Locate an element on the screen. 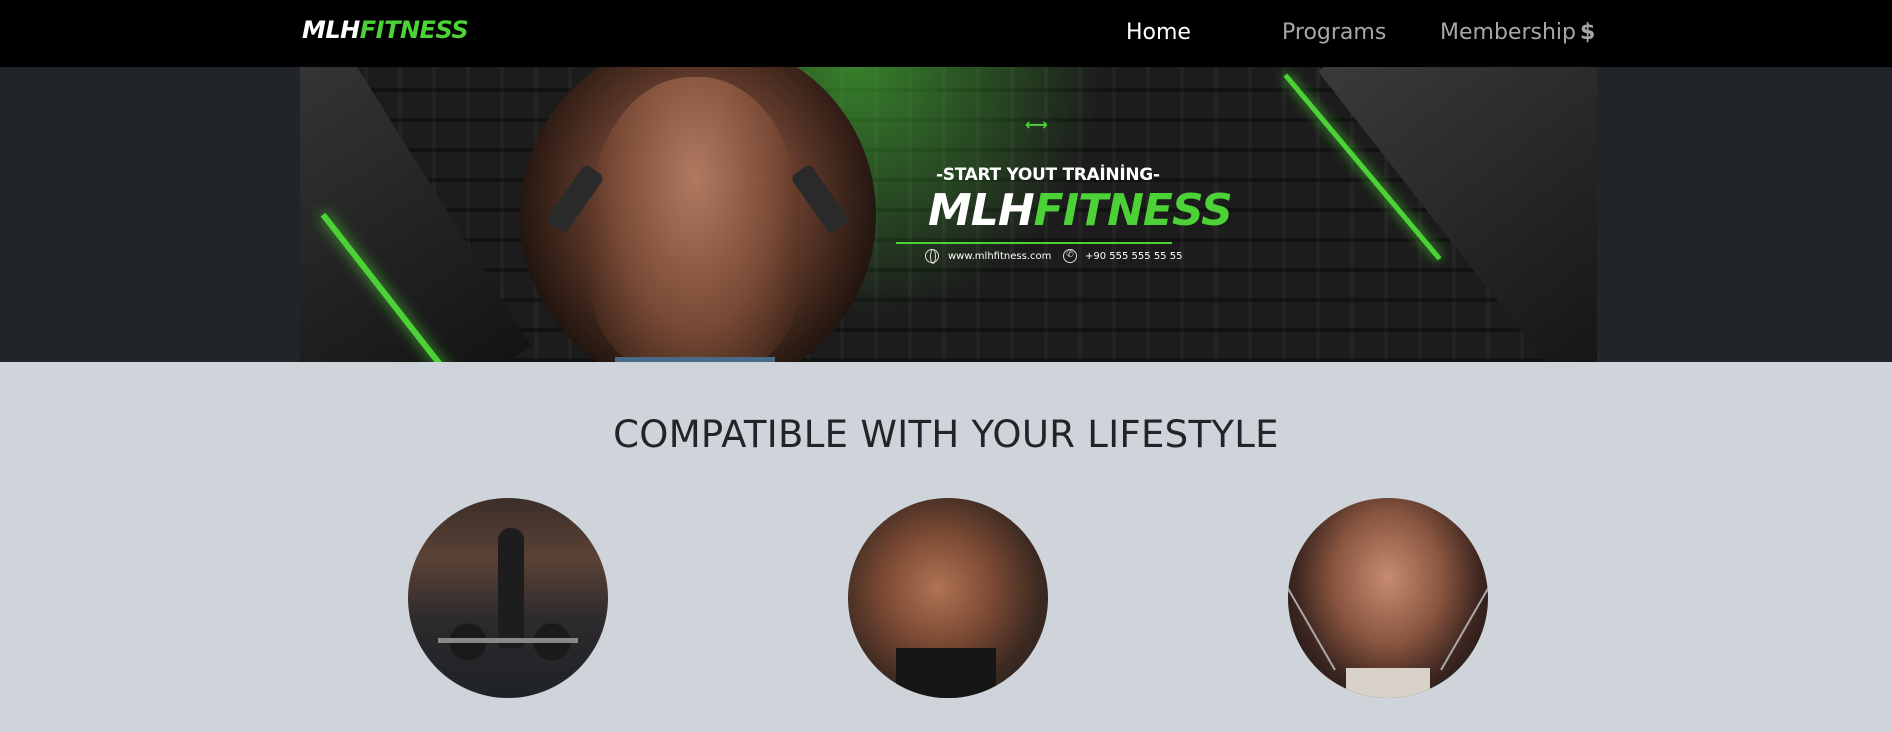 Image resolution: width=1892 pixels, height=732 pixels. hero-athlete-photo is located at coordinates (698, 214).